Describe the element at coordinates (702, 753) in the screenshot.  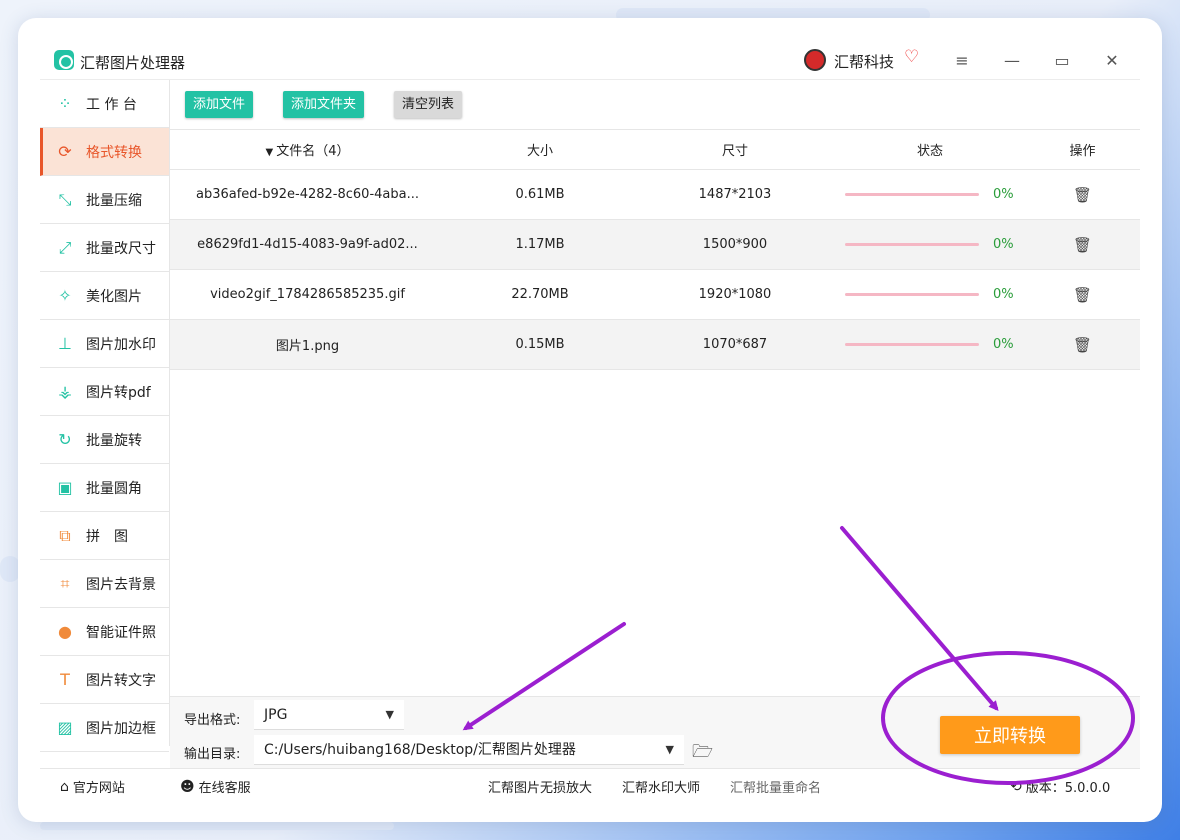
I see `folder-open-icon: 🗁` at that location.